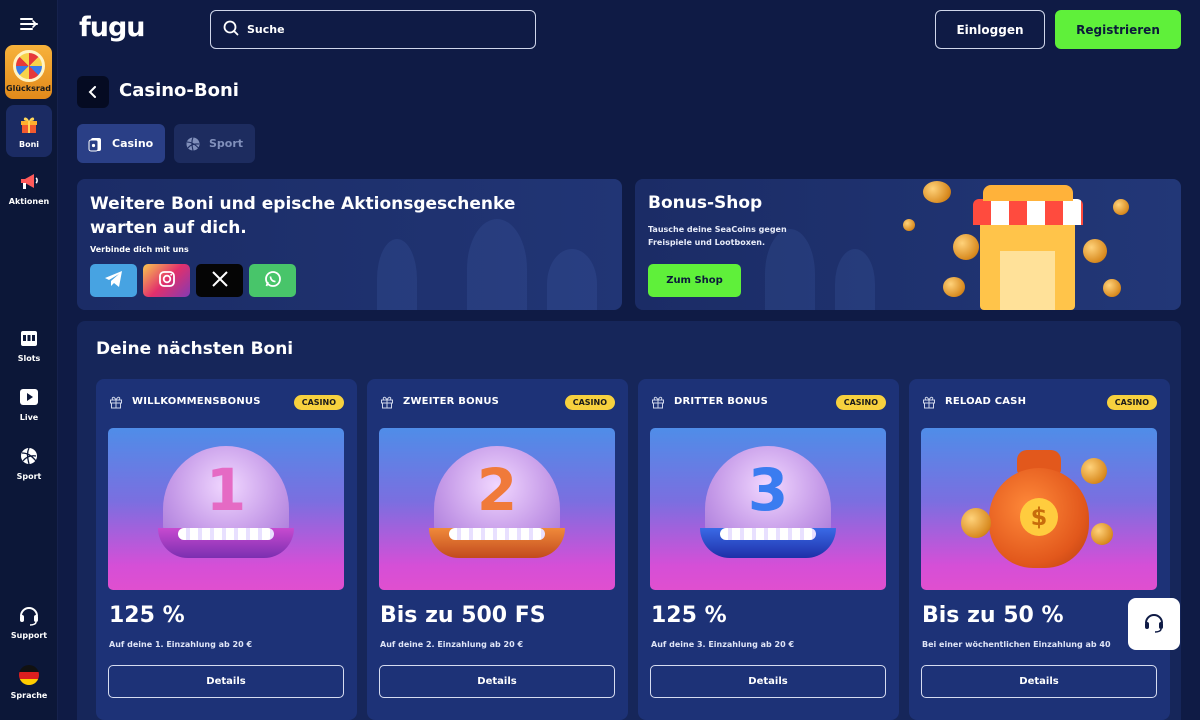 This screenshot has height=720, width=1200. I want to click on search-bar, so click(373, 29).